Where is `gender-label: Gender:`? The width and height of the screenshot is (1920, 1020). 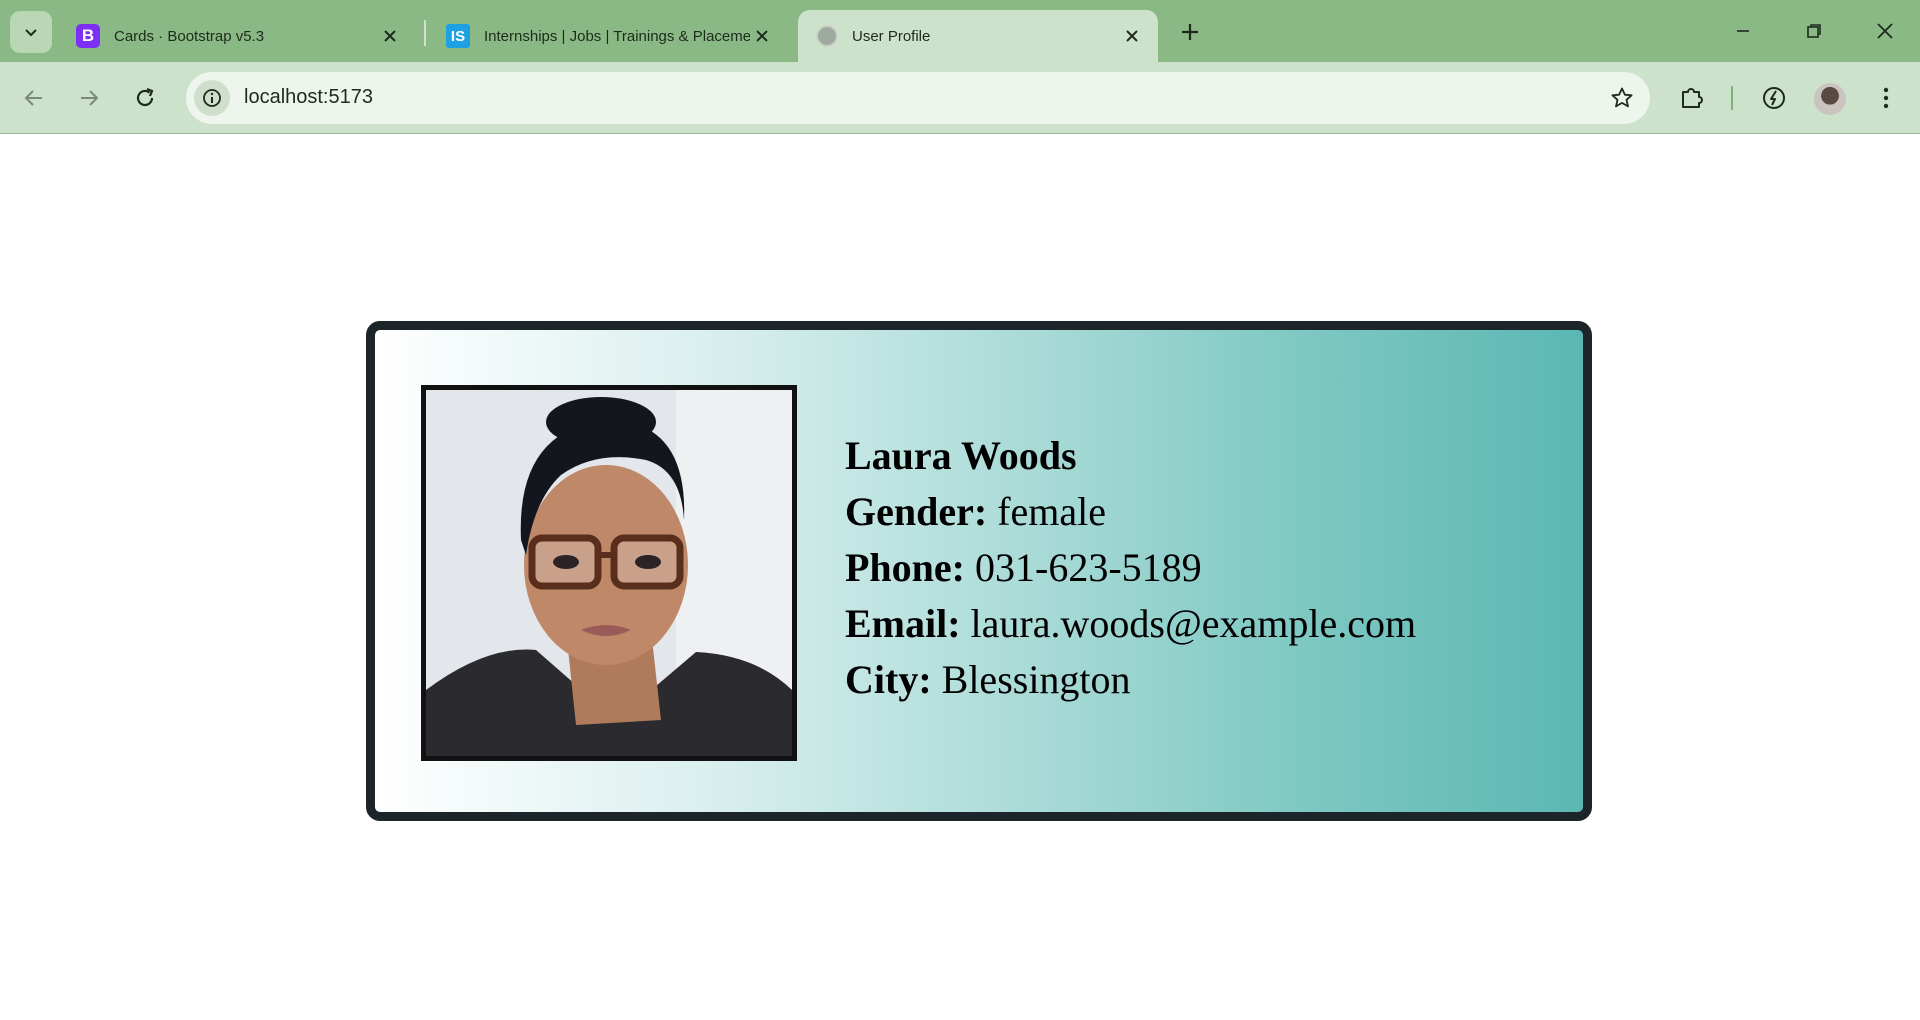
gender-label: Gender: is located at coordinates (916, 511).